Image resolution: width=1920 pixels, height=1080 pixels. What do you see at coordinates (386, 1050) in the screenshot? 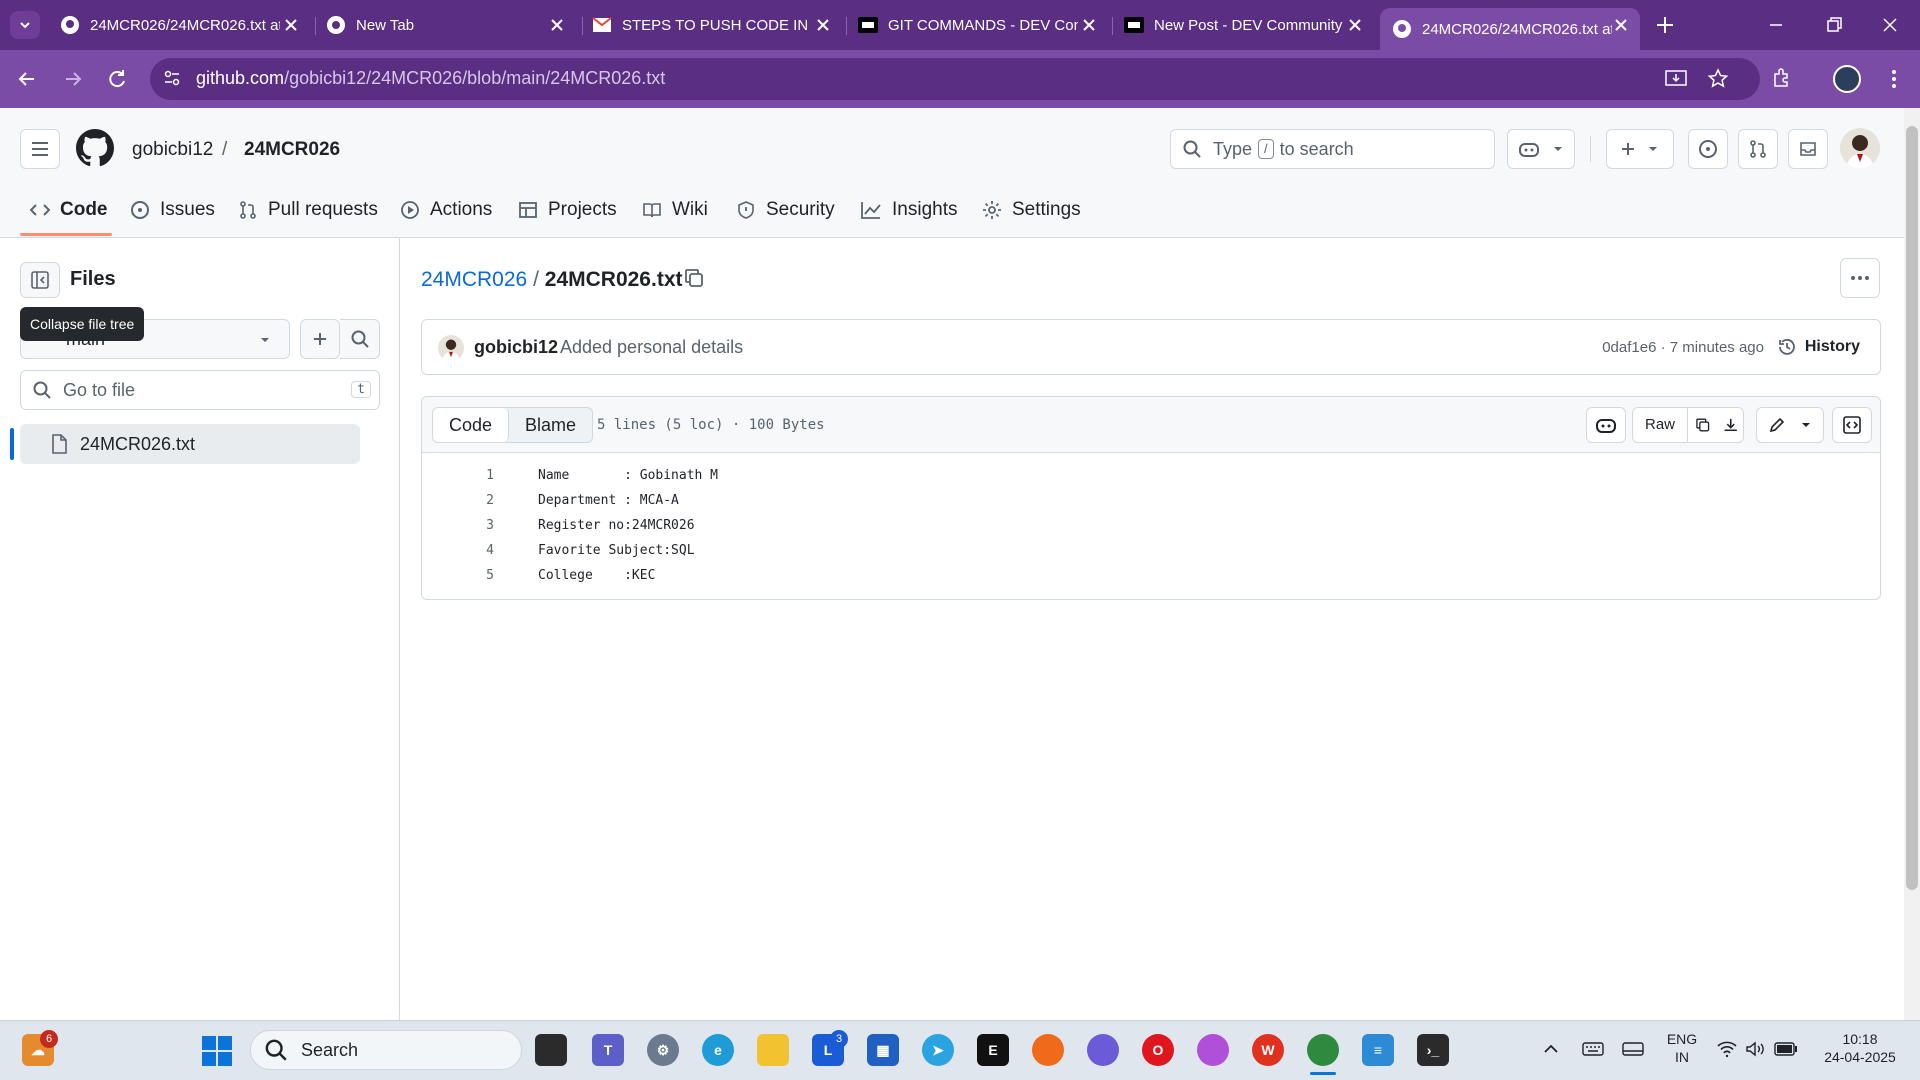
I see `taskbar-search: Search` at bounding box center [386, 1050].